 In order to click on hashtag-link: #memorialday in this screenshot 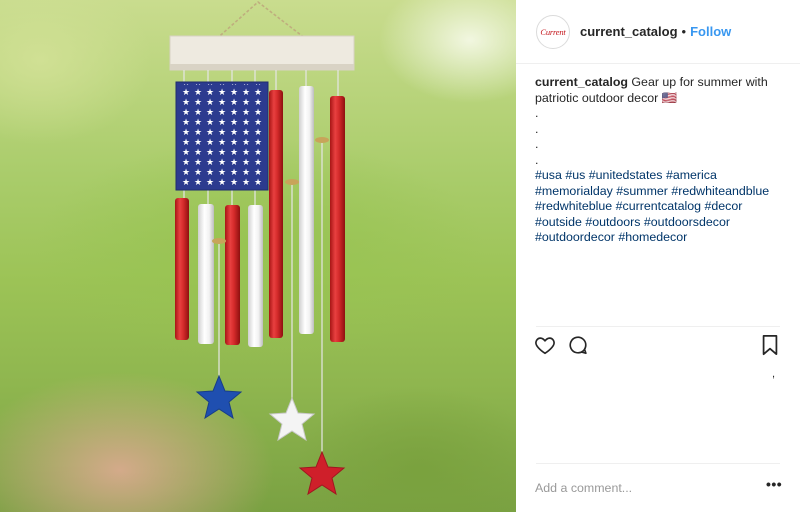, I will do `click(574, 191)`.